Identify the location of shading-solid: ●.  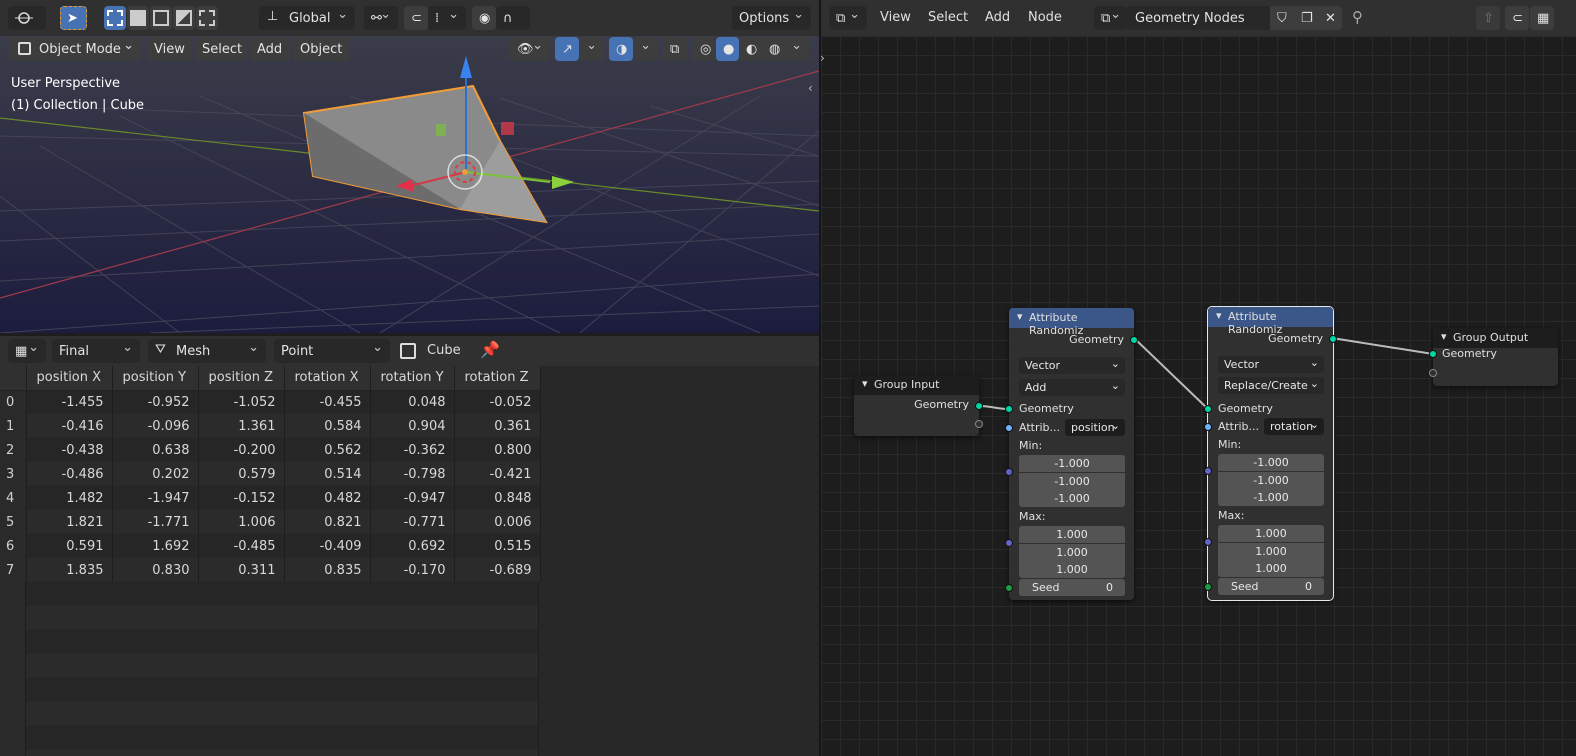
(727, 49).